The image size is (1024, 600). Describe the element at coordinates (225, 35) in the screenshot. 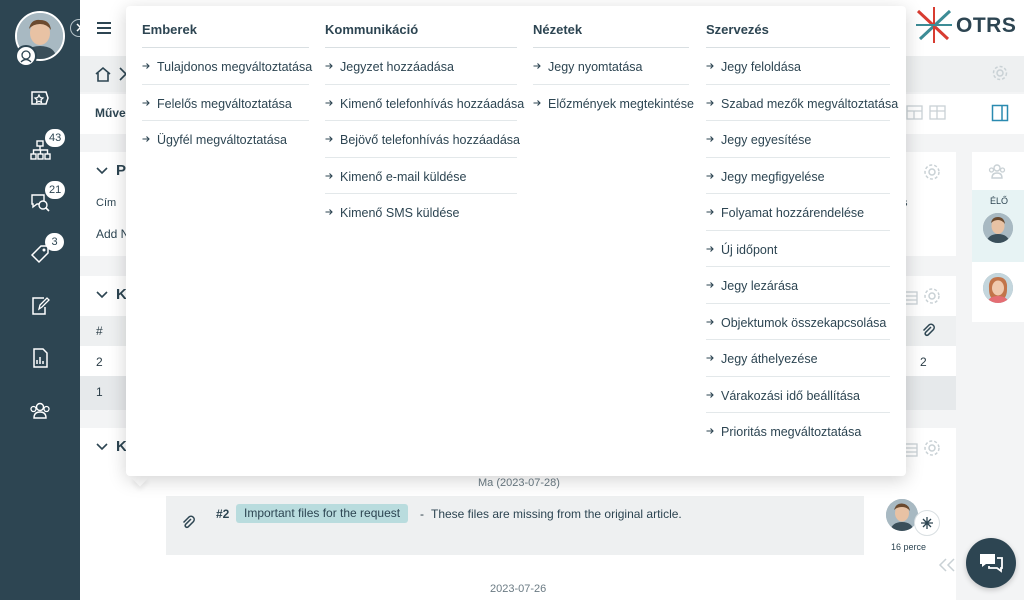

I see `menu-column-heading: Emberek` at that location.